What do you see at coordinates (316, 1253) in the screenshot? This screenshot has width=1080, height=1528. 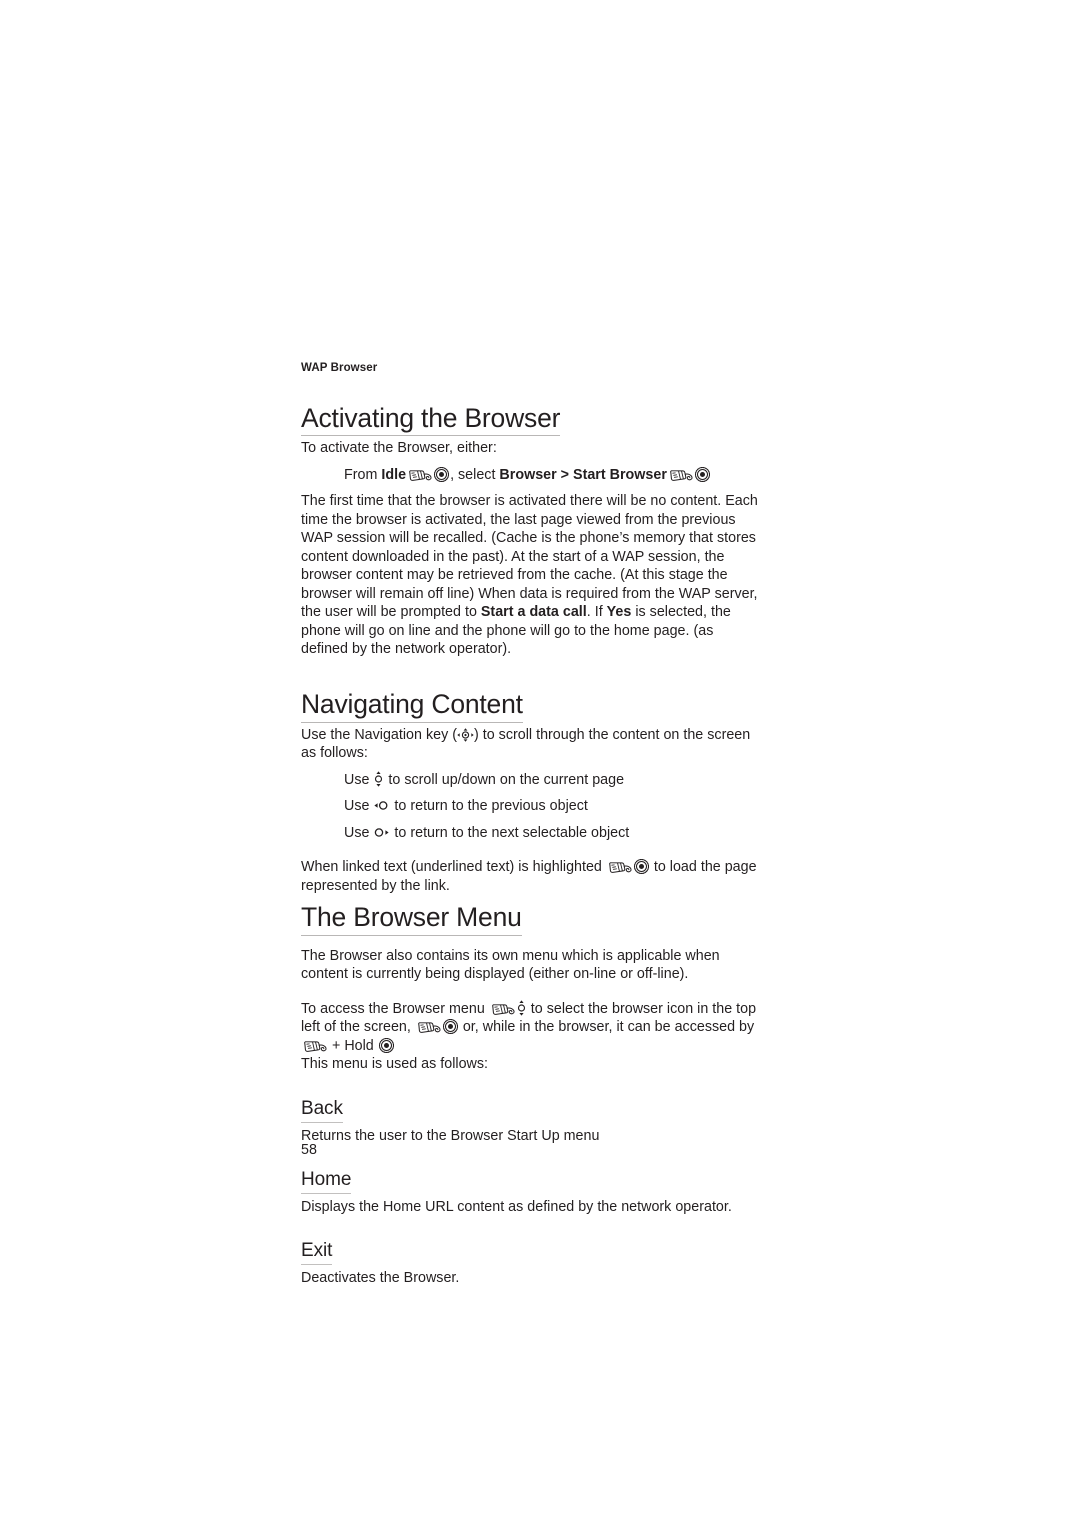 I see `menu-item-exit-title: Exit` at bounding box center [316, 1253].